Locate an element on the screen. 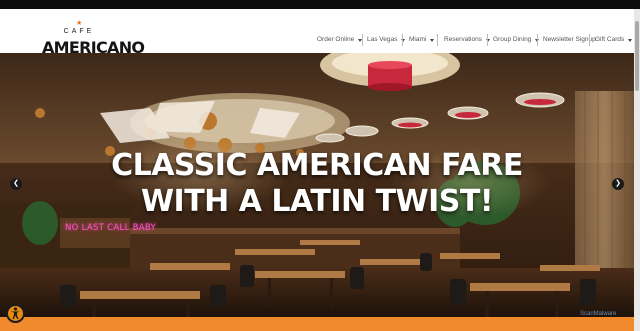 The image size is (640, 331). nav-item-newsletter-signup: Newsletter Signup is located at coordinates (569, 40).